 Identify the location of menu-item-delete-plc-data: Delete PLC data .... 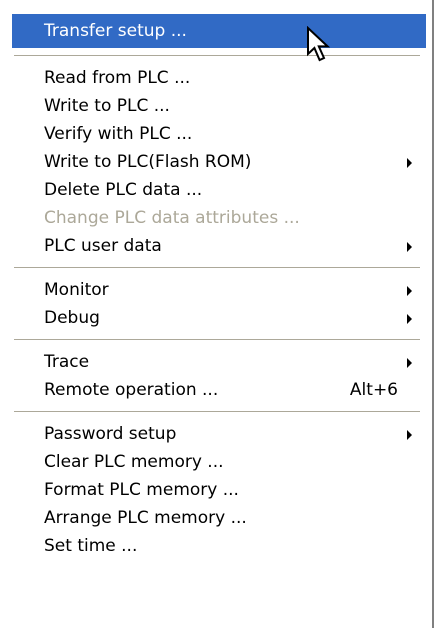
(216, 190).